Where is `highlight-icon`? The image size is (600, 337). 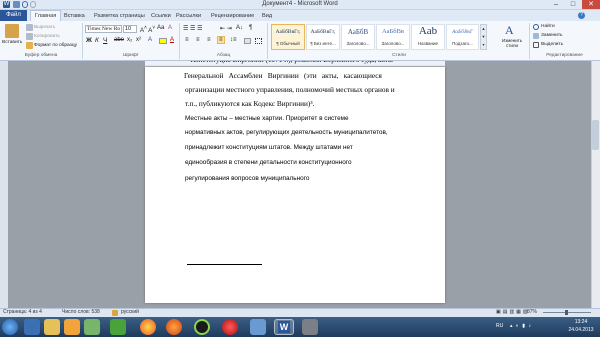
highlight-icon is located at coordinates (163, 41).